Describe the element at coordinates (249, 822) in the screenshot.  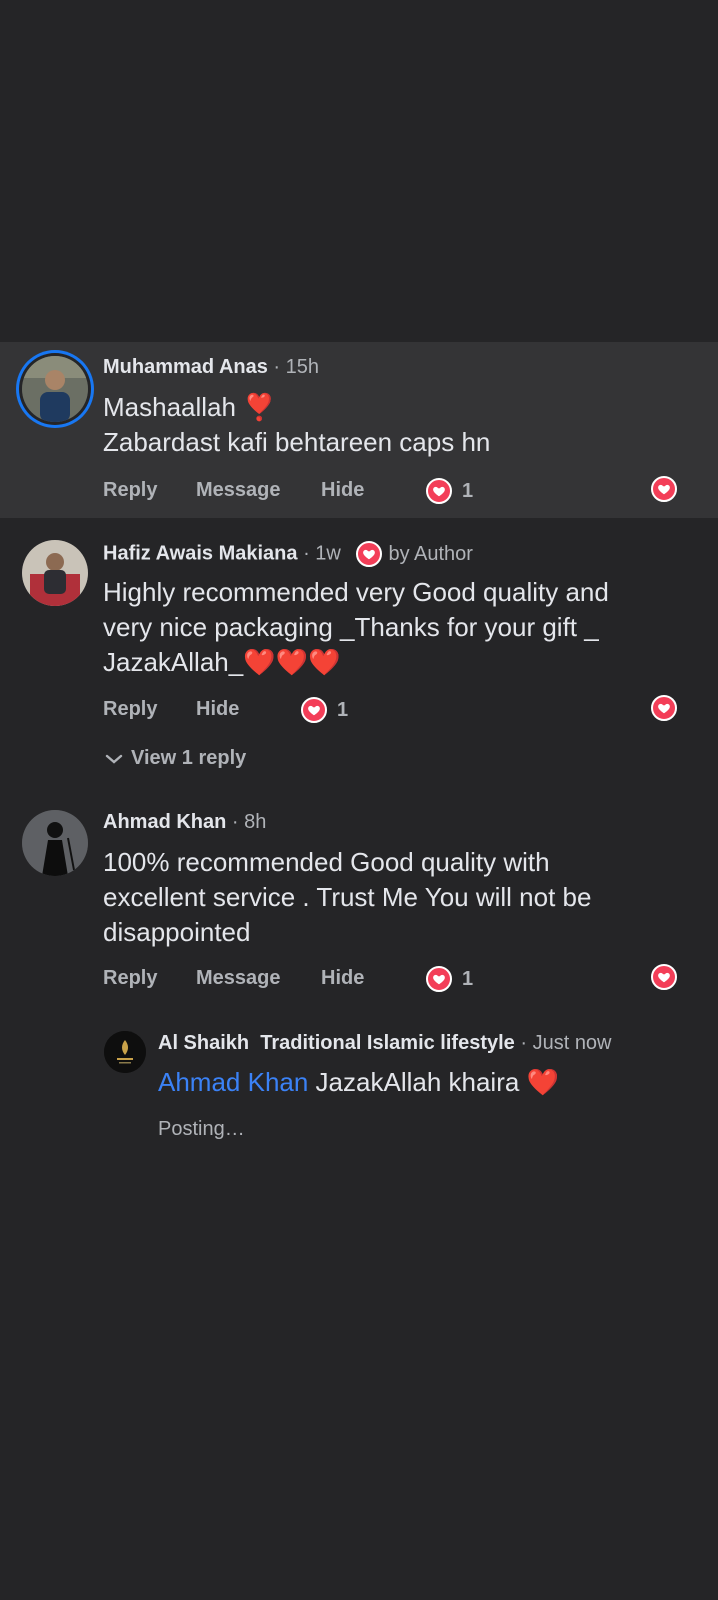
I see `comment-time: · 8h` at that location.